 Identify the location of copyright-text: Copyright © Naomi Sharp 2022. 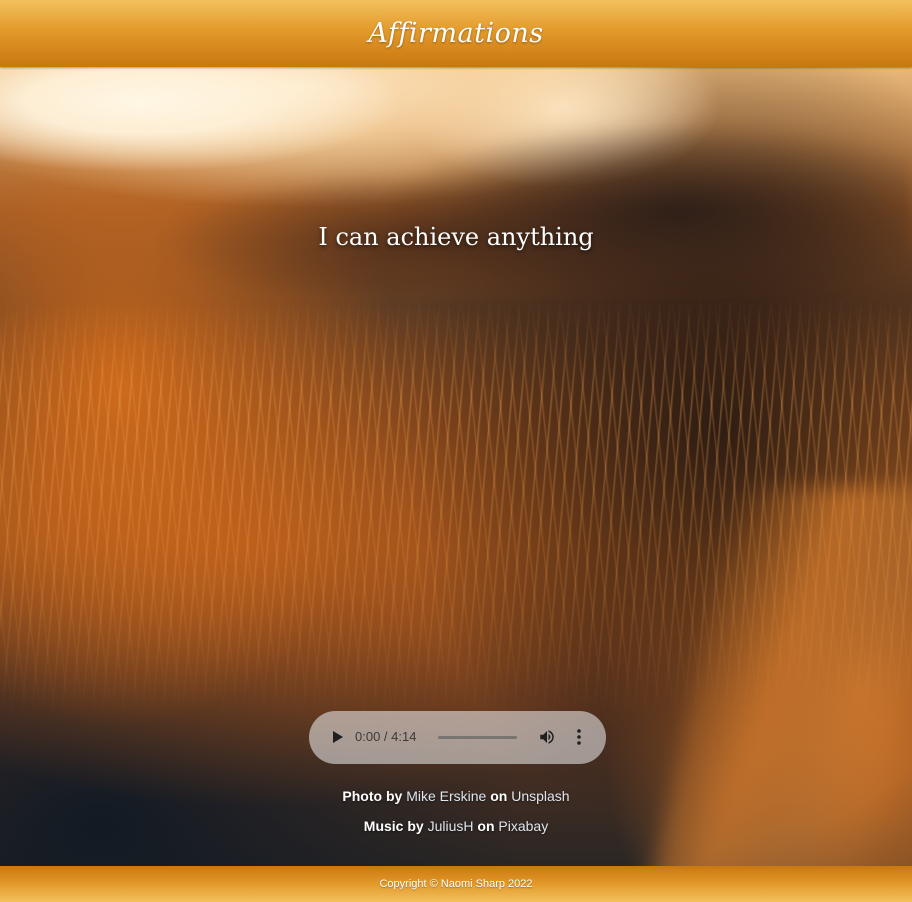
(456, 884).